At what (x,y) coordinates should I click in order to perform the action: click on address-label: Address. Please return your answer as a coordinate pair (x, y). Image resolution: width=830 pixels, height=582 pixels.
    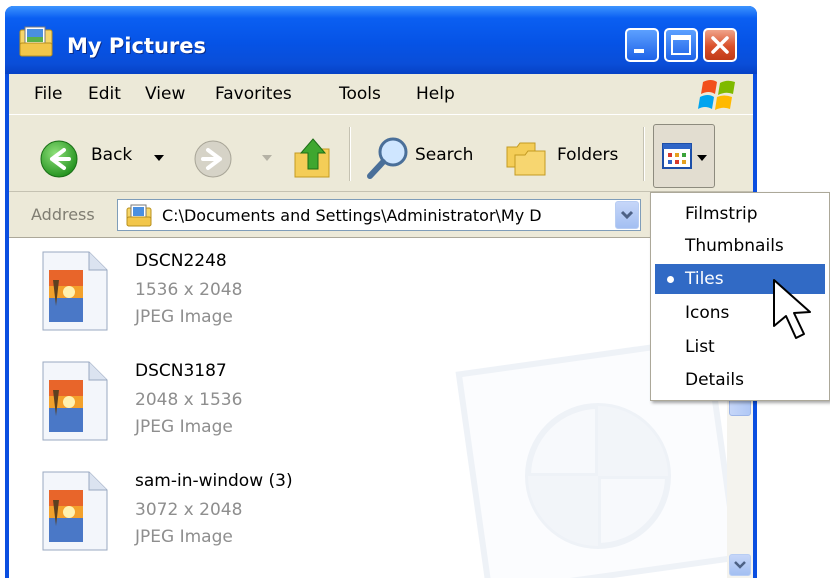
    Looking at the image, I should click on (63, 214).